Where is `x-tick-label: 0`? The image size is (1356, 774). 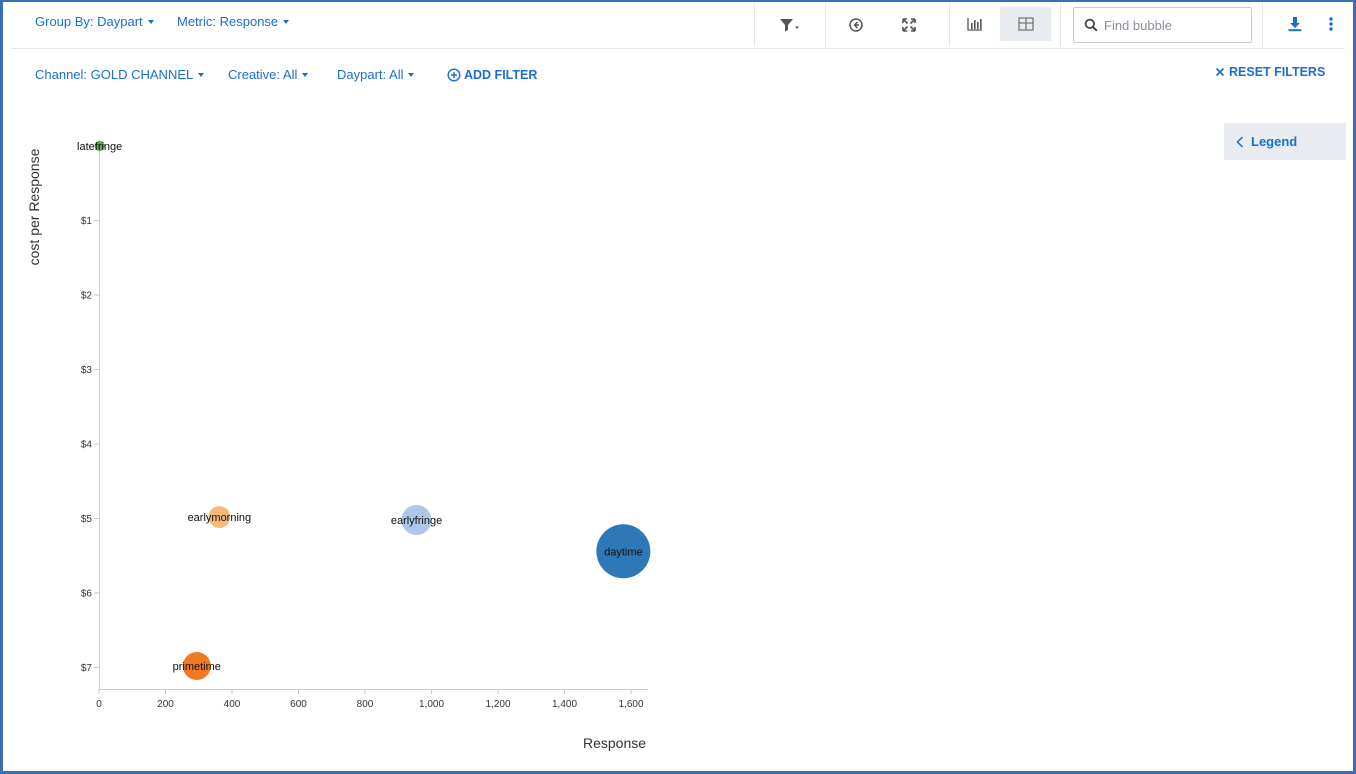 x-tick-label: 0 is located at coordinates (99, 704).